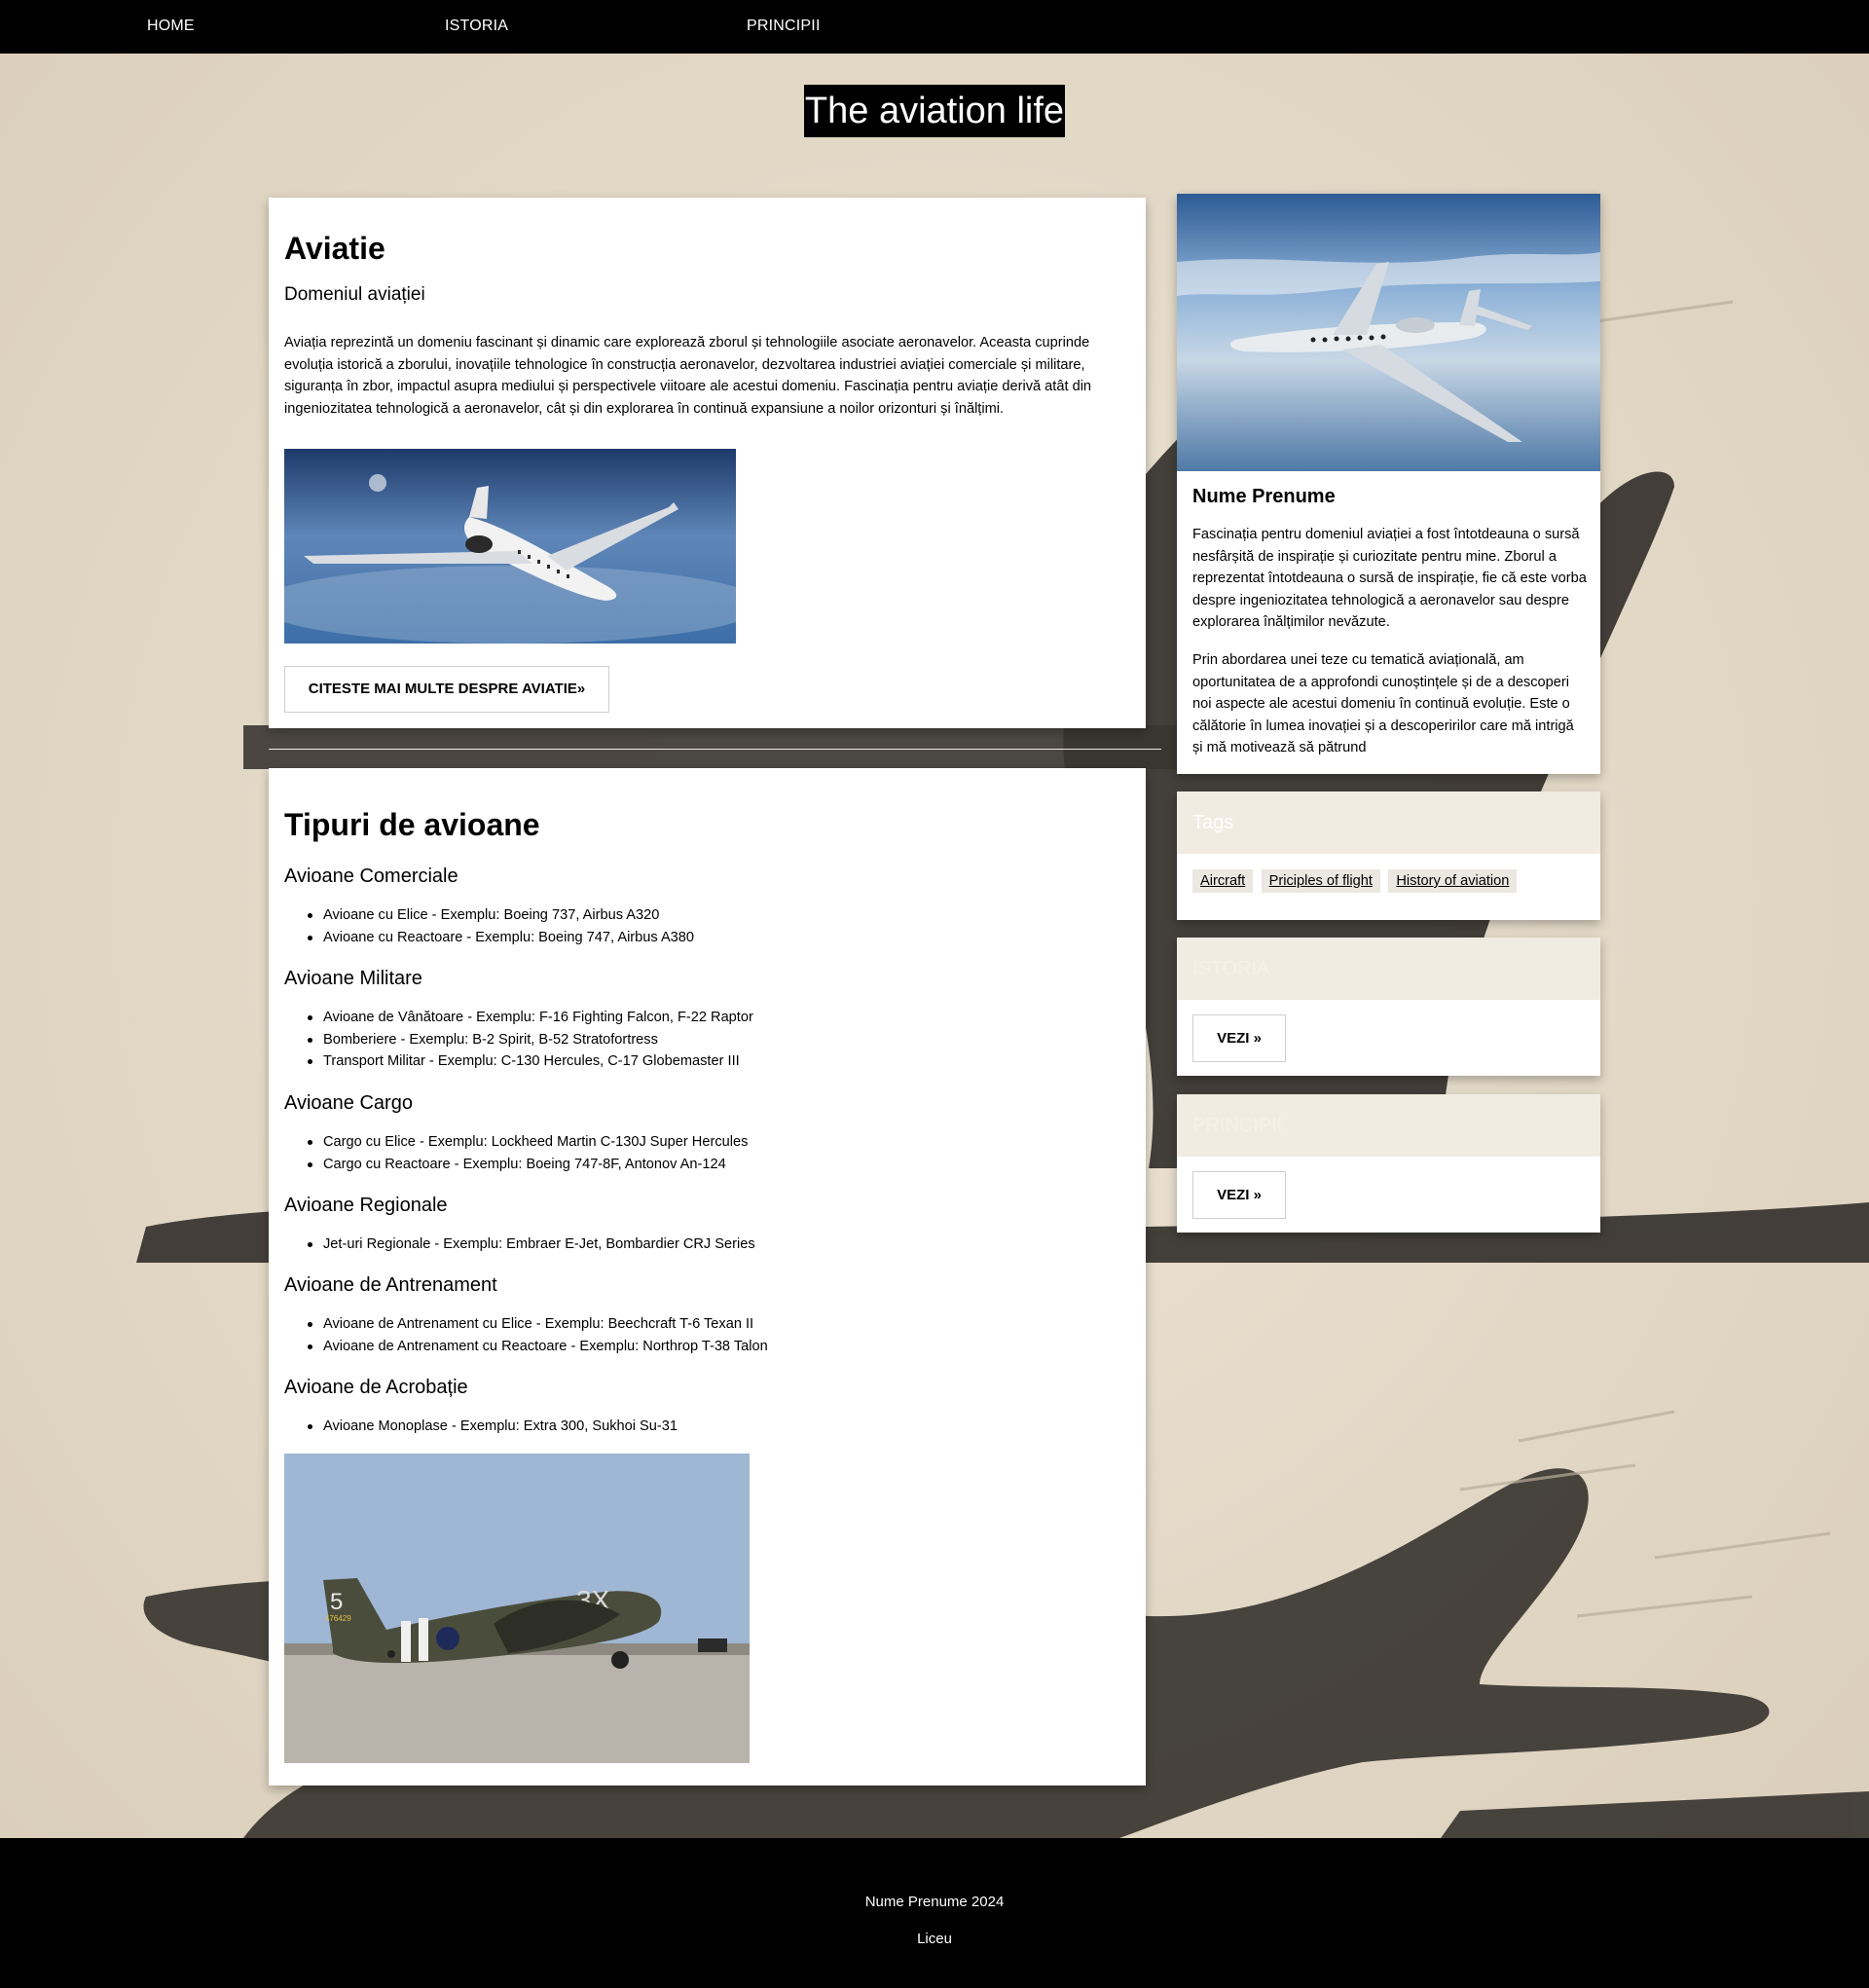 This screenshot has width=1869, height=1988. I want to click on profile-name: Nume Prenume, so click(1264, 496).